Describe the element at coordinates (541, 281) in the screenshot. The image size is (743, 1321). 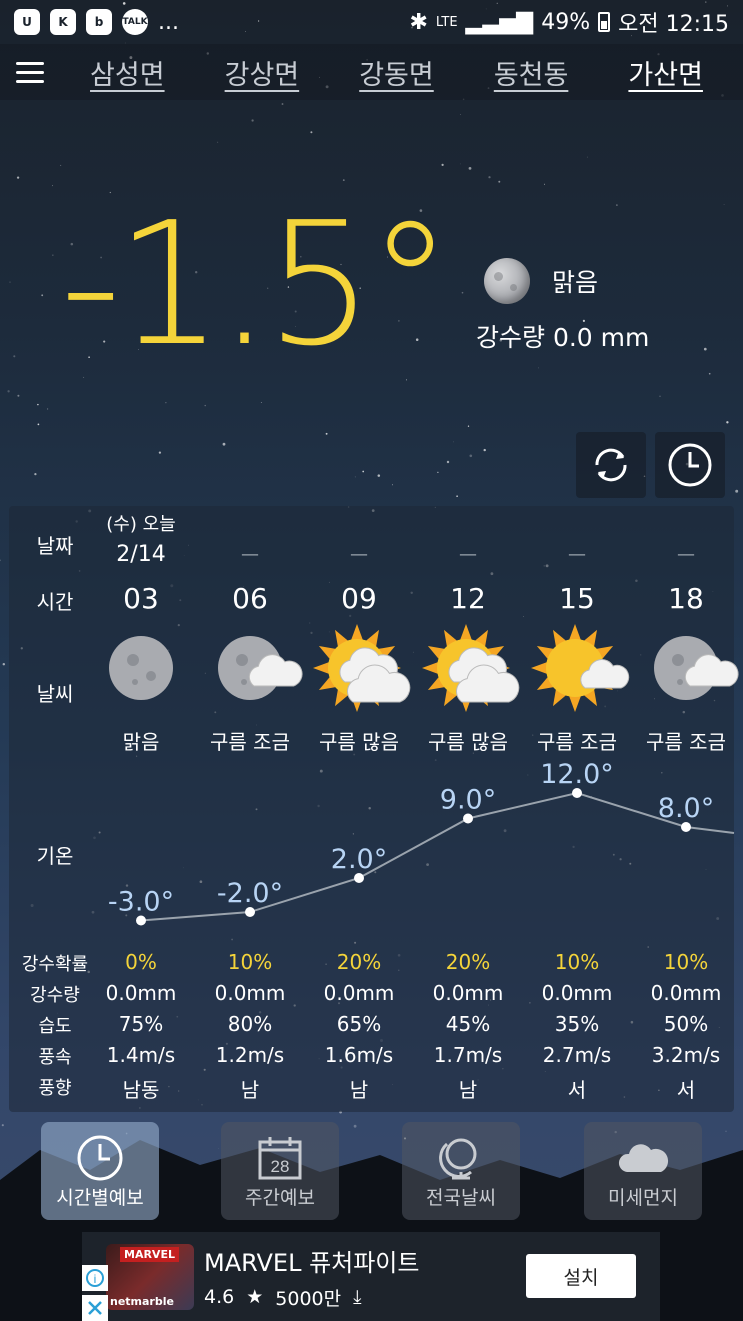
I see `current-condition: 맑음` at that location.